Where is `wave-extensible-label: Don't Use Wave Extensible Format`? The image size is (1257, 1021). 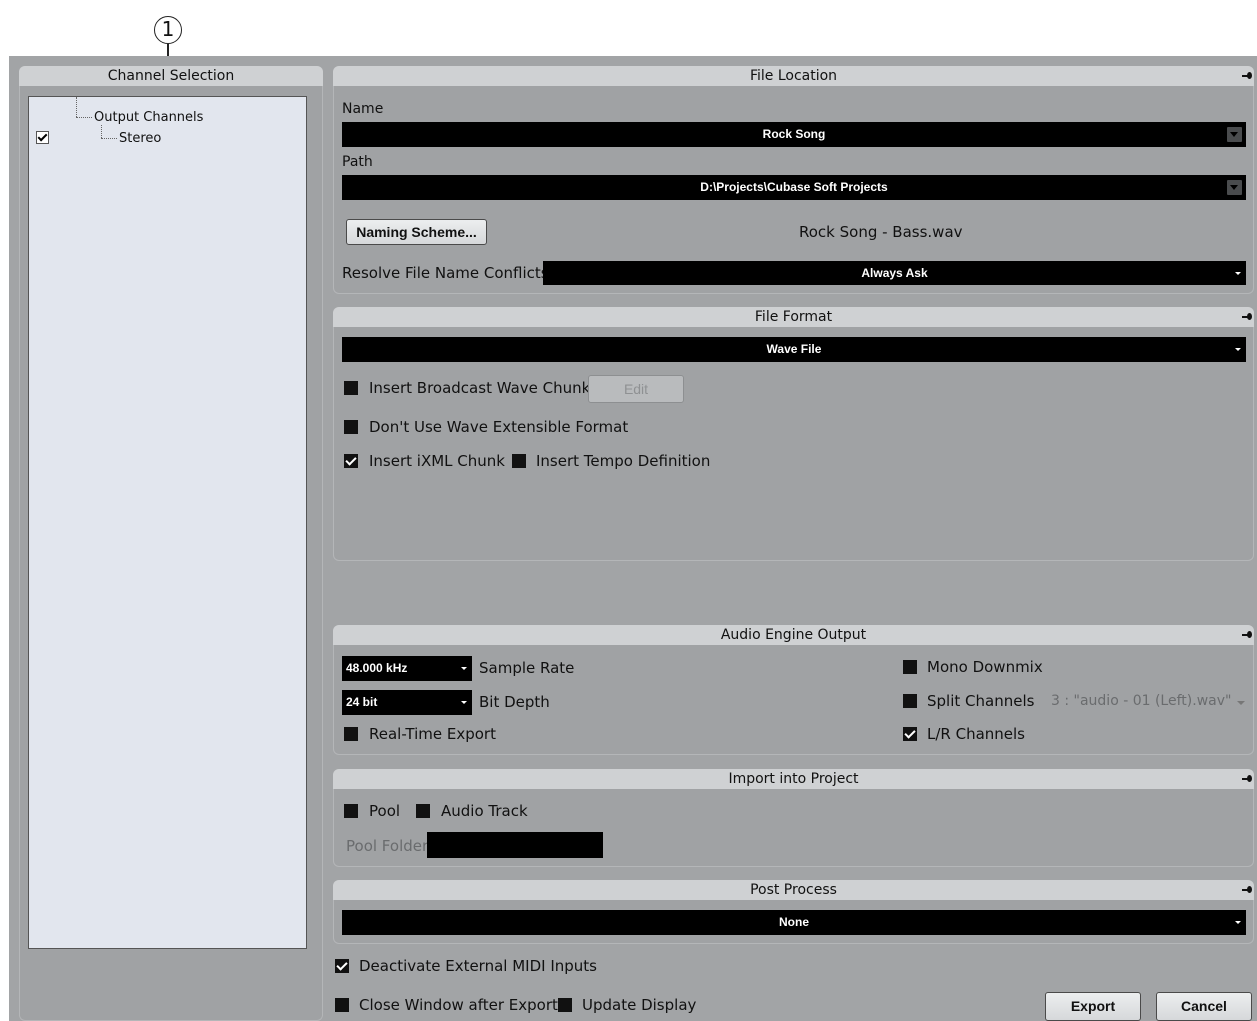 wave-extensible-label: Don't Use Wave Extensible Format is located at coordinates (499, 427).